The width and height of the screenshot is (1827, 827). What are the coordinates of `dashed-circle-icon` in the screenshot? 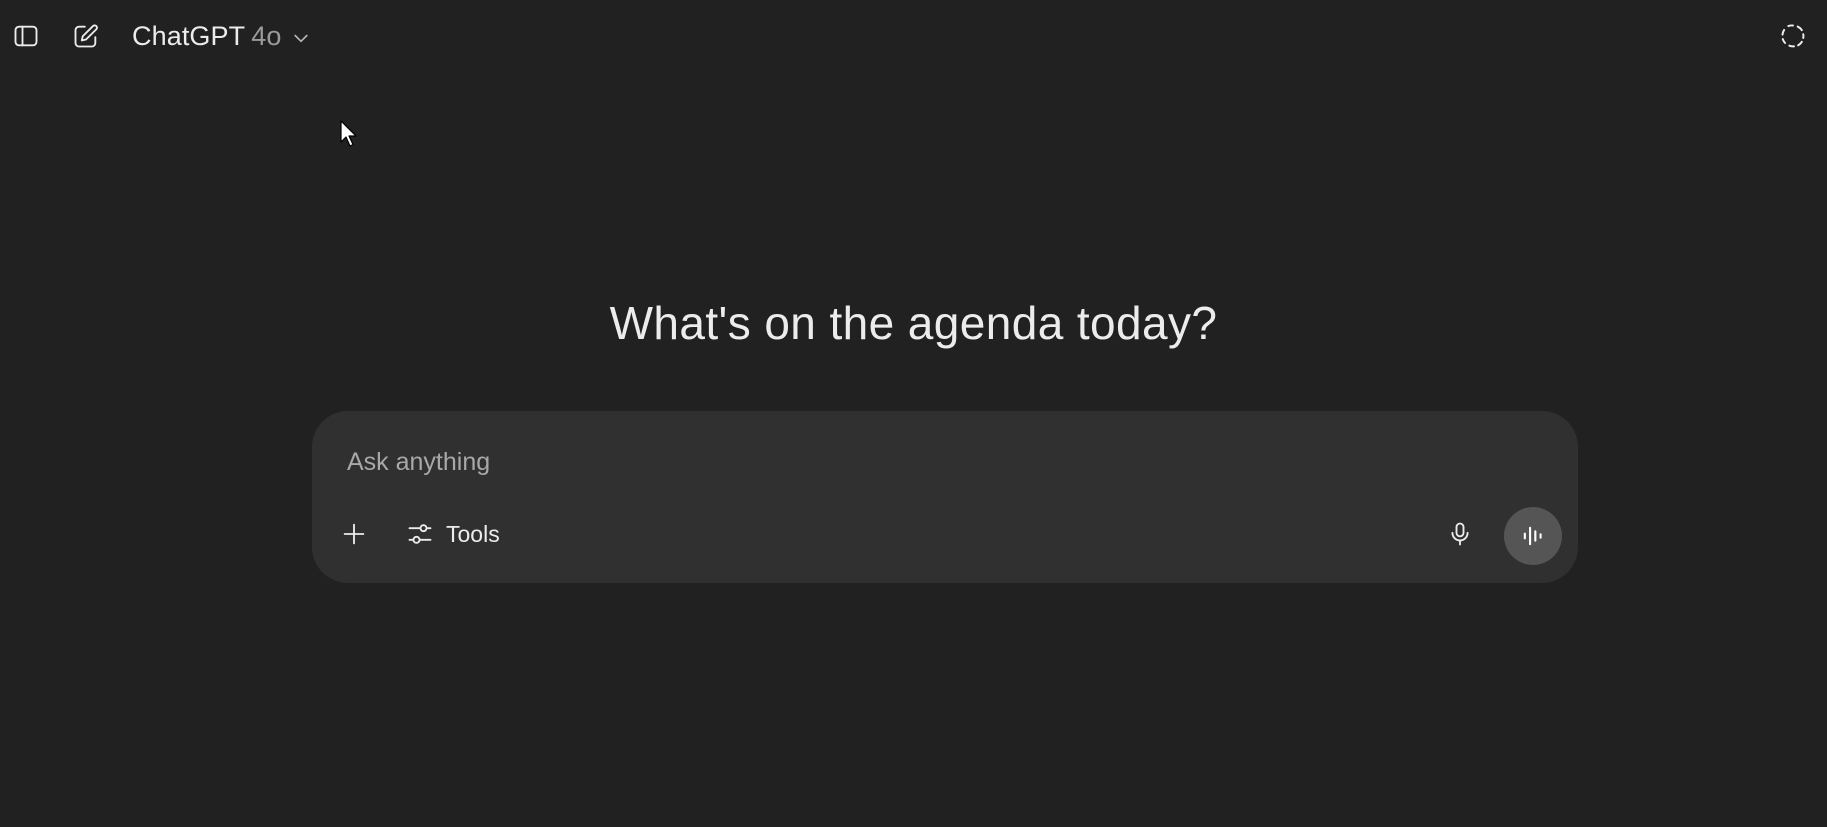 It's located at (1793, 36).